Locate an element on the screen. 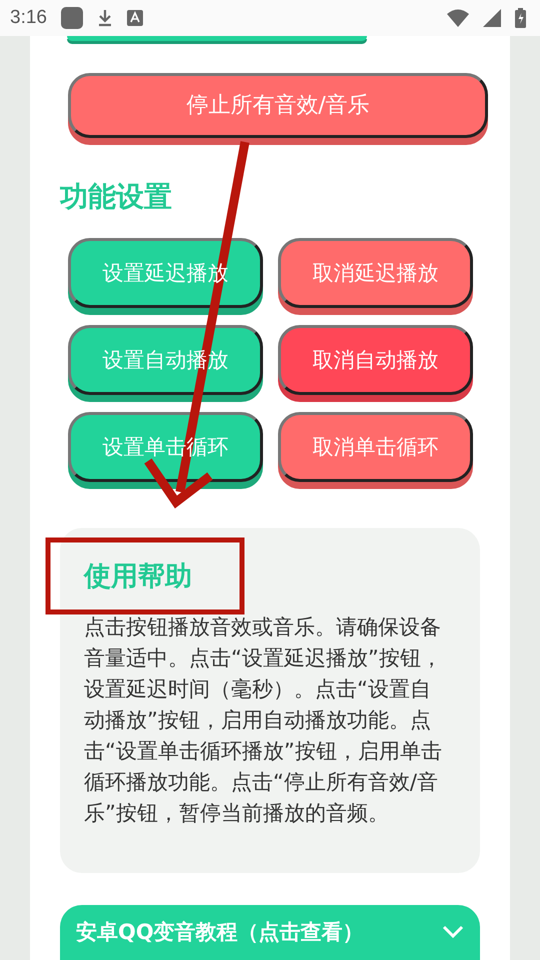 This screenshot has height=960, width=540. app-notification-icon is located at coordinates (71, 18).